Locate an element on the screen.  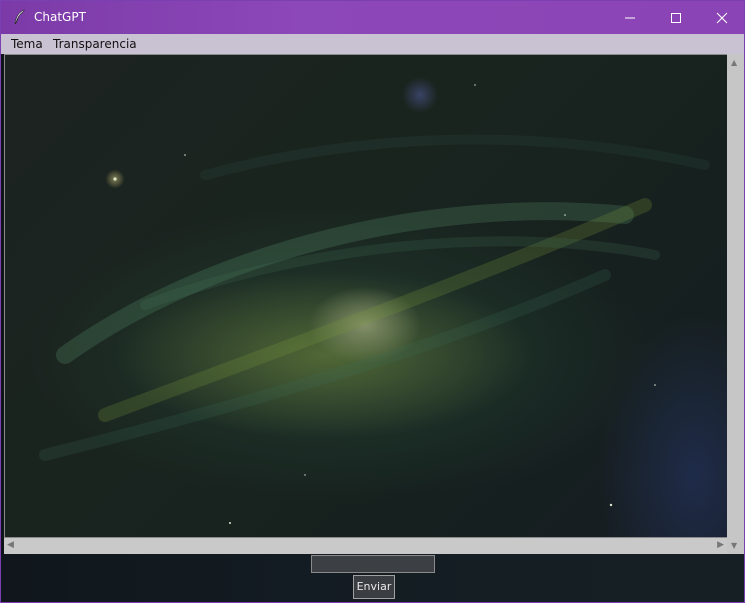
menu-bar: Tema Transparencia is located at coordinates (372, 44).